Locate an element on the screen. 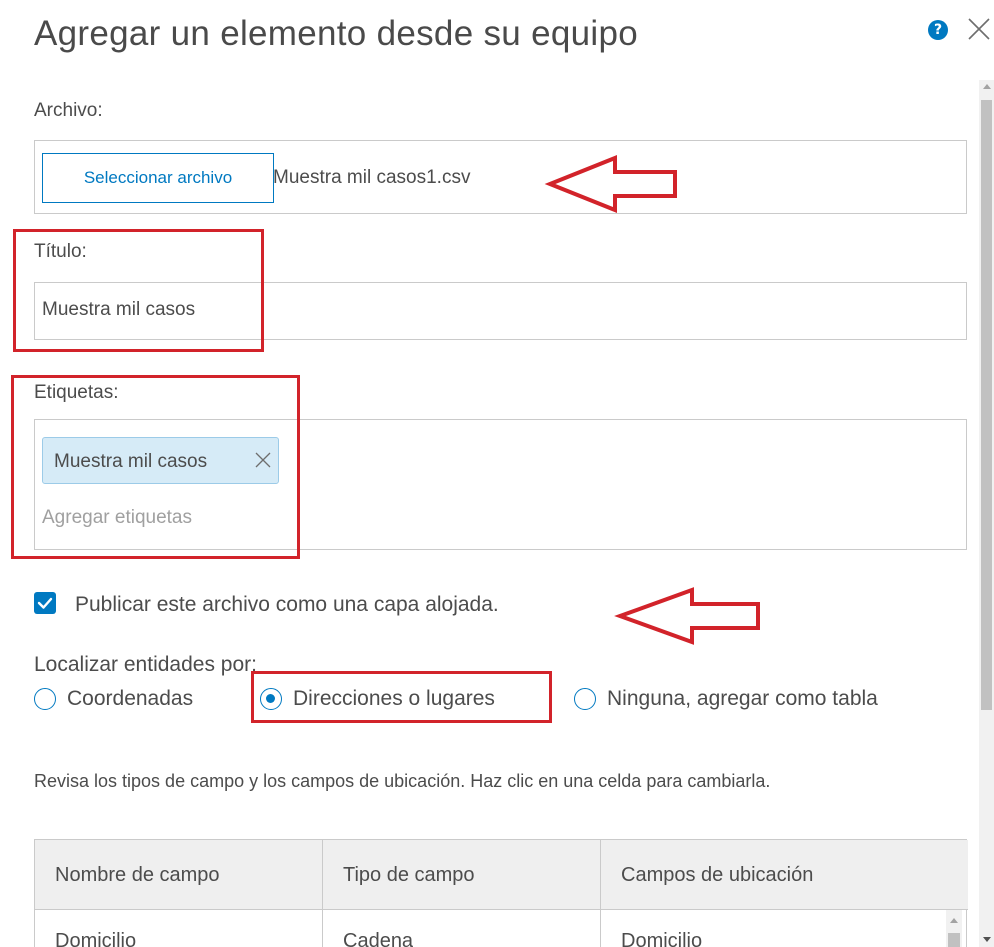 The image size is (994, 947). question-circle-icon: ? is located at coordinates (938, 30).